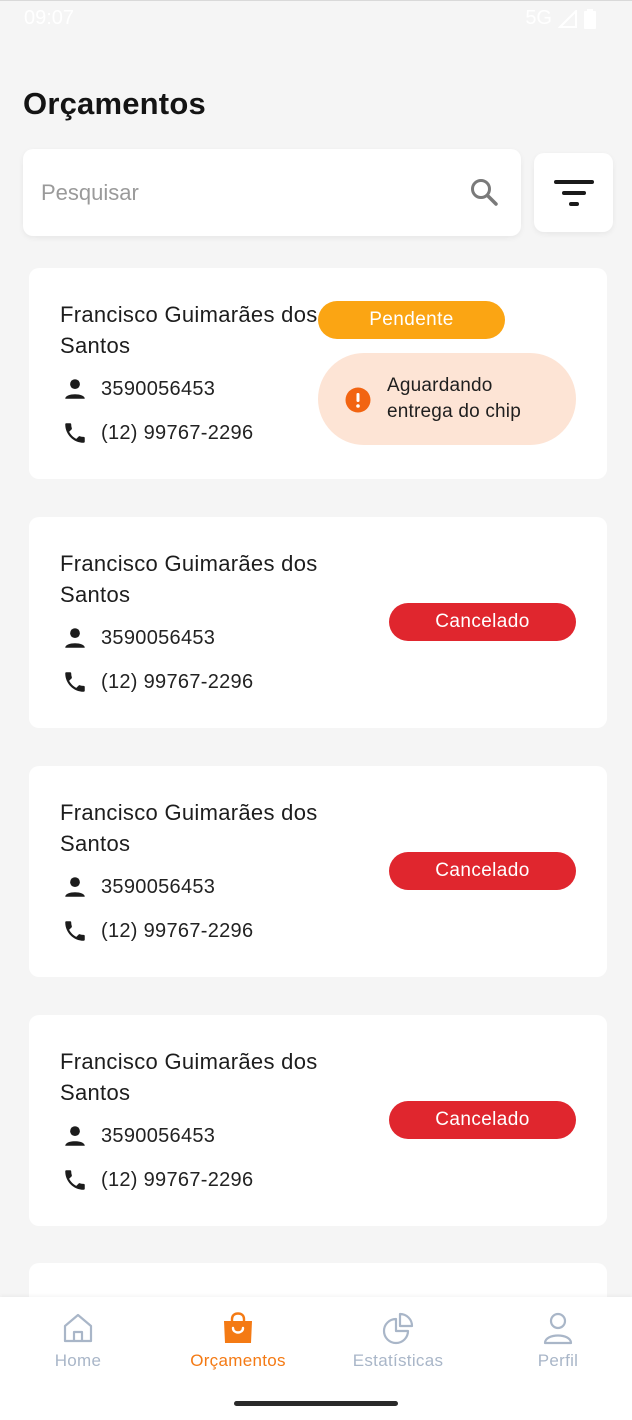 The image size is (632, 1420). Describe the element at coordinates (590, 18) in the screenshot. I see `battery-icon` at that location.